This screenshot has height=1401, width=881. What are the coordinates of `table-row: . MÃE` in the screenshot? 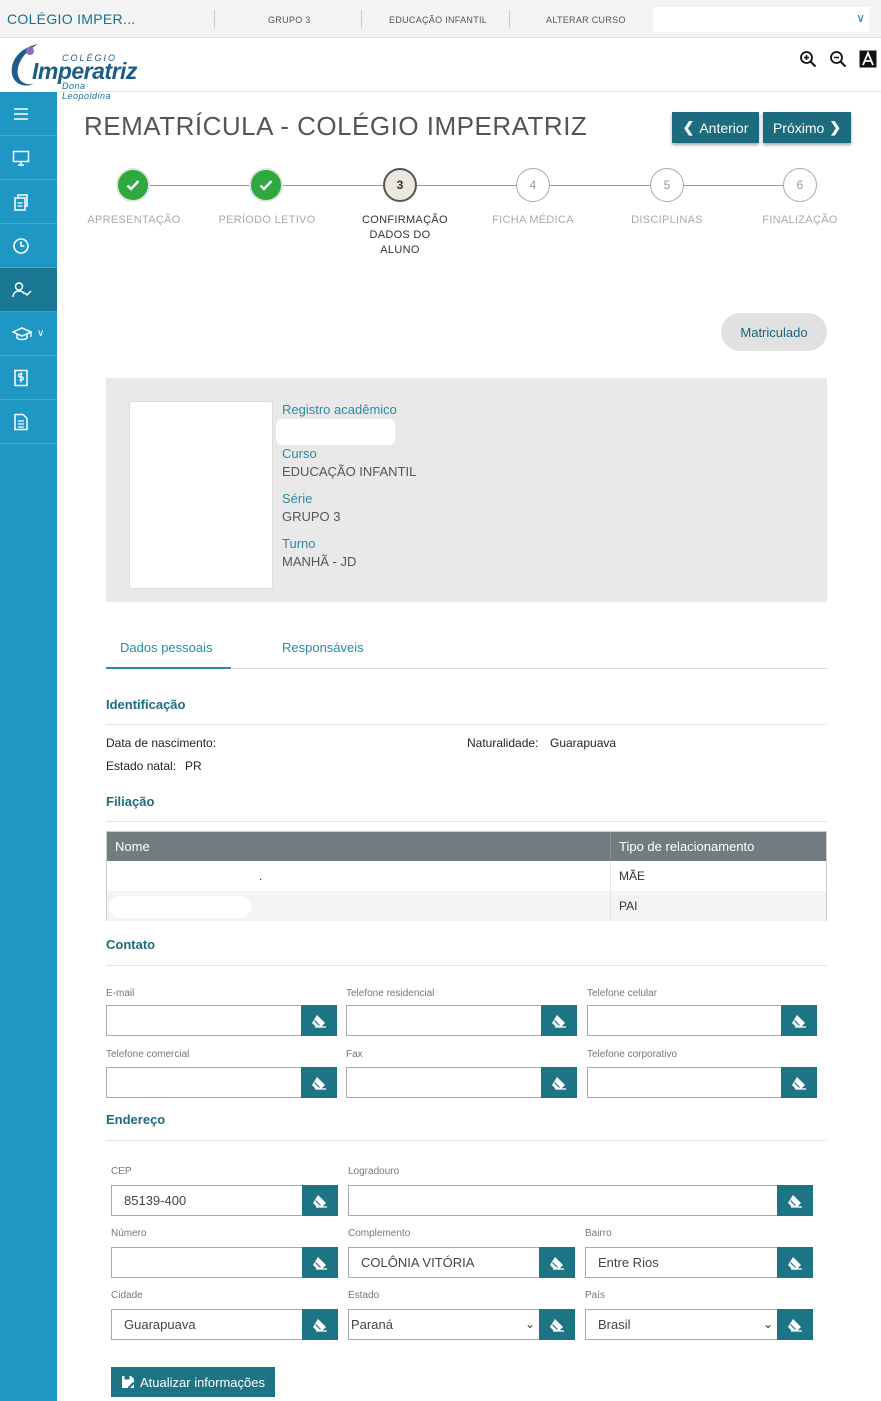 It's located at (466, 876).